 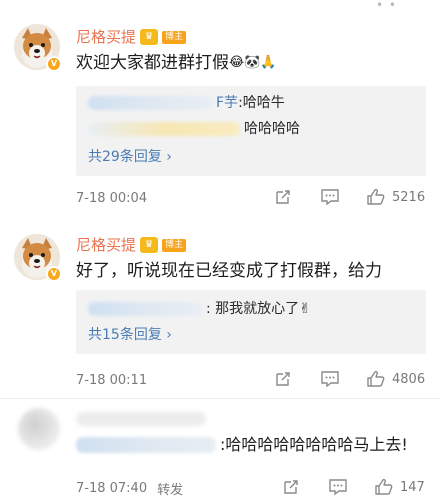 I want to click on meta-row: 7-18 07:40 转发 147, so click(x=254, y=488).